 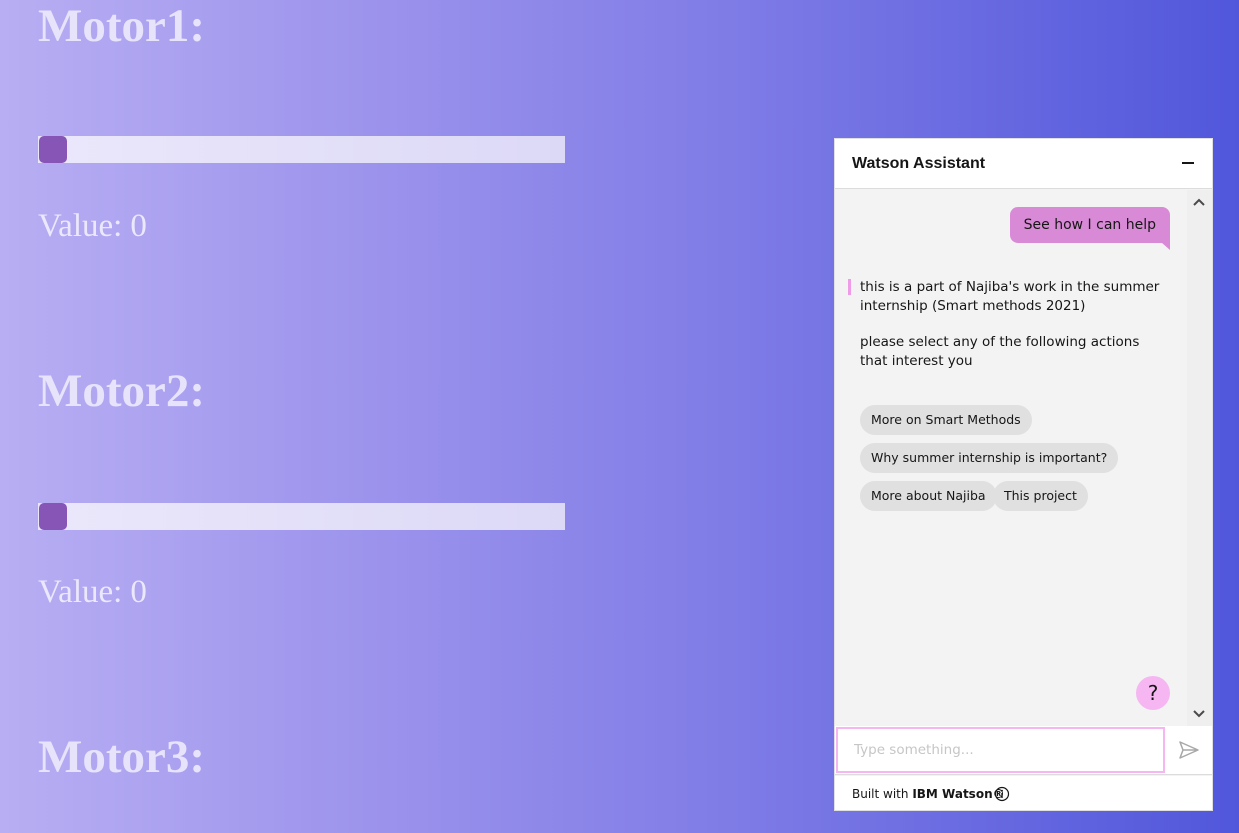 I want to click on motor1-slider-thumb, so click(x=53, y=149).